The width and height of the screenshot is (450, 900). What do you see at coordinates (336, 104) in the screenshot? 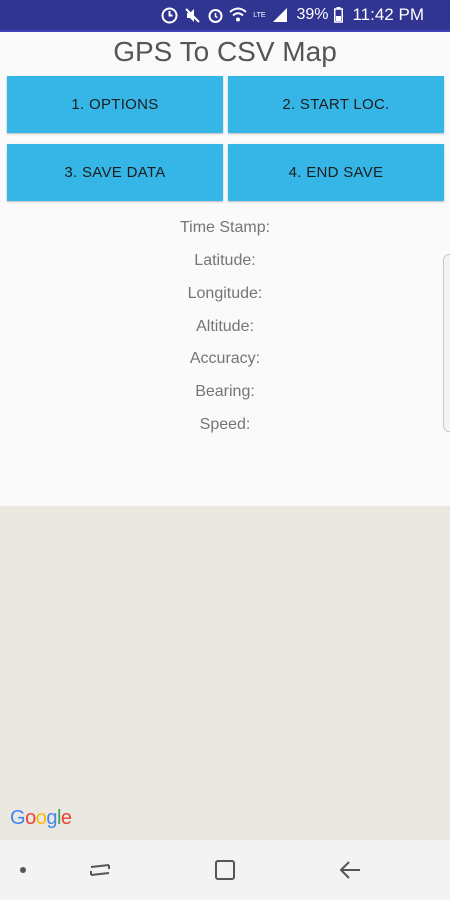
I see `start-location-button: 2. START LOC.` at bounding box center [336, 104].